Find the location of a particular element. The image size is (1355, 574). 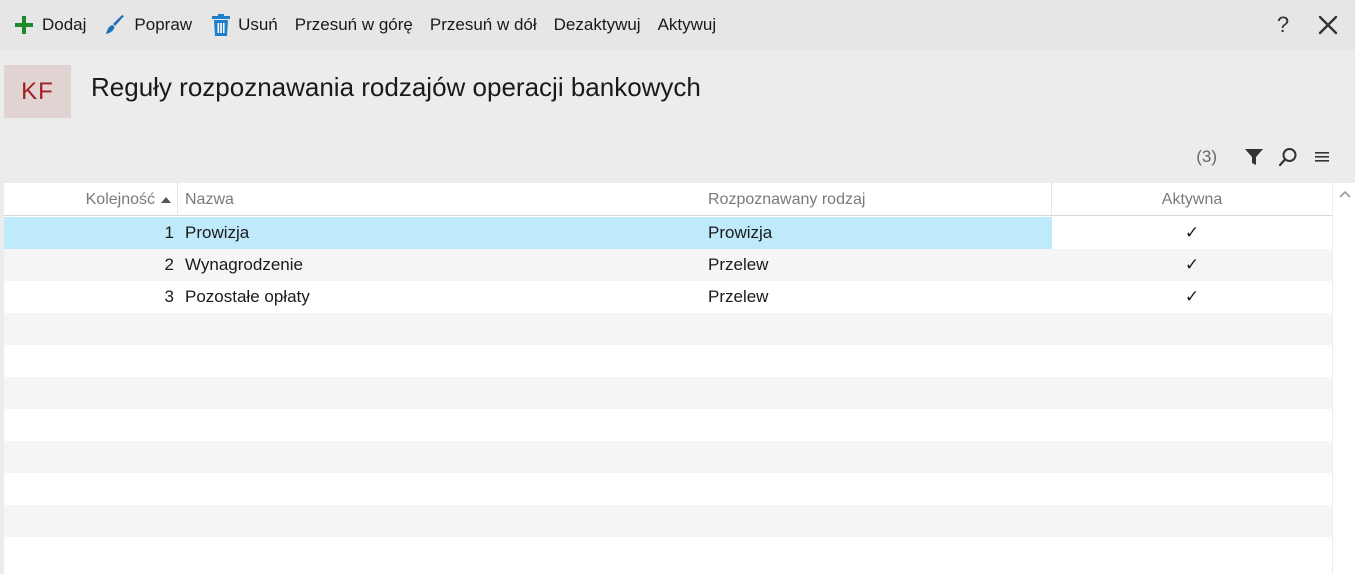

module-badge: KF is located at coordinates (37, 91).